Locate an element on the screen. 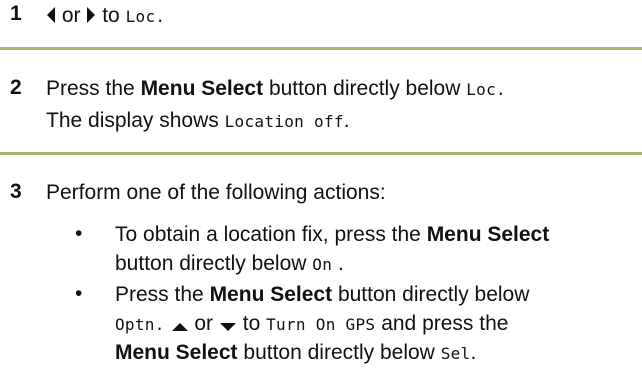  step-text: or to Loc. is located at coordinates (105, 16).